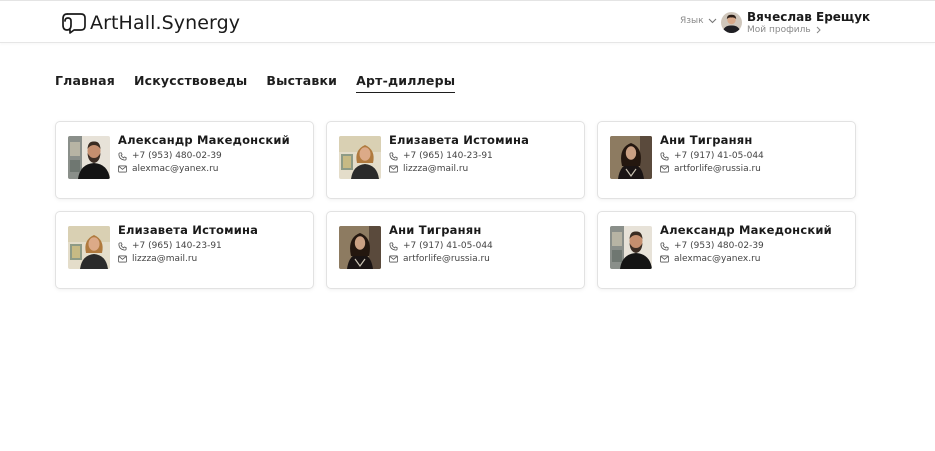 Image resolution: width=935 pixels, height=451 pixels. Describe the element at coordinates (692, 21) in the screenshot. I see `language-label: Язык` at that location.